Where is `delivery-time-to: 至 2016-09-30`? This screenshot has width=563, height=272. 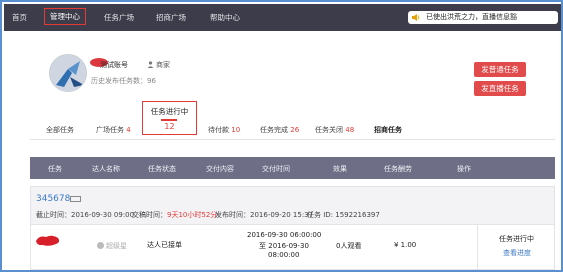 delivery-time-to: 至 2016-09-30 is located at coordinates (284, 246).